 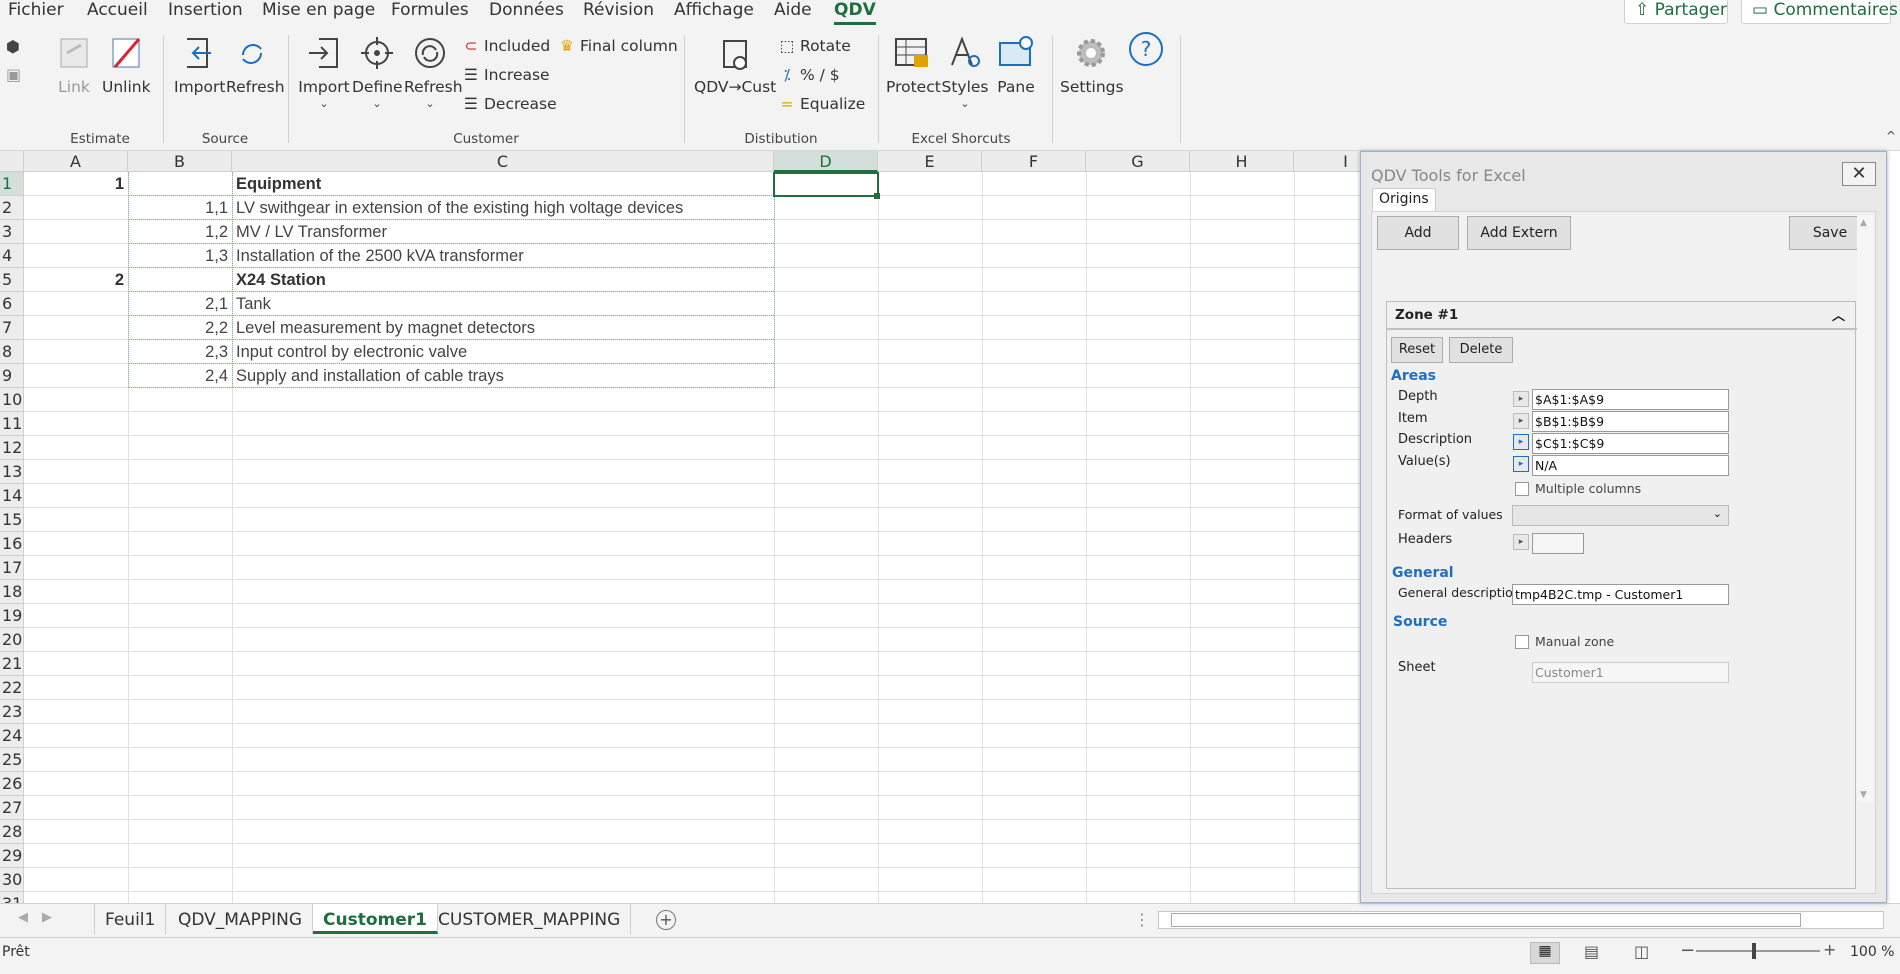 I want to click on chevron-up-icon: ︿, so click(x=1838, y=314).